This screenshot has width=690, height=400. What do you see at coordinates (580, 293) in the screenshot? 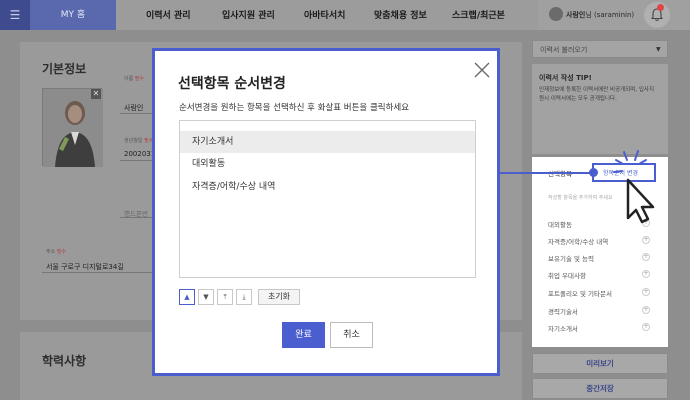
I see `panel-item: 포트폴리오 및 기타문서` at bounding box center [580, 293].